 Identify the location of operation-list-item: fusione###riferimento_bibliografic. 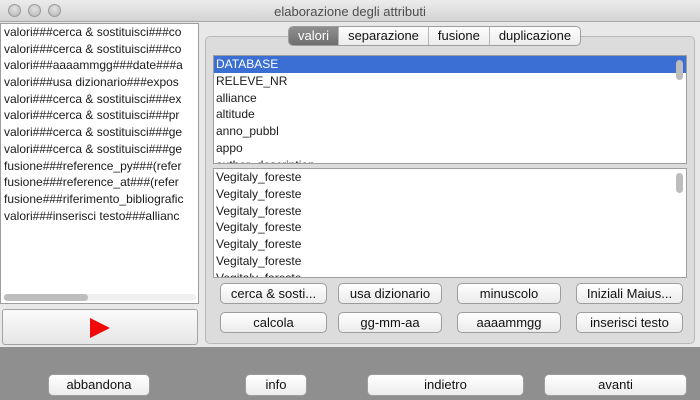
(99, 199).